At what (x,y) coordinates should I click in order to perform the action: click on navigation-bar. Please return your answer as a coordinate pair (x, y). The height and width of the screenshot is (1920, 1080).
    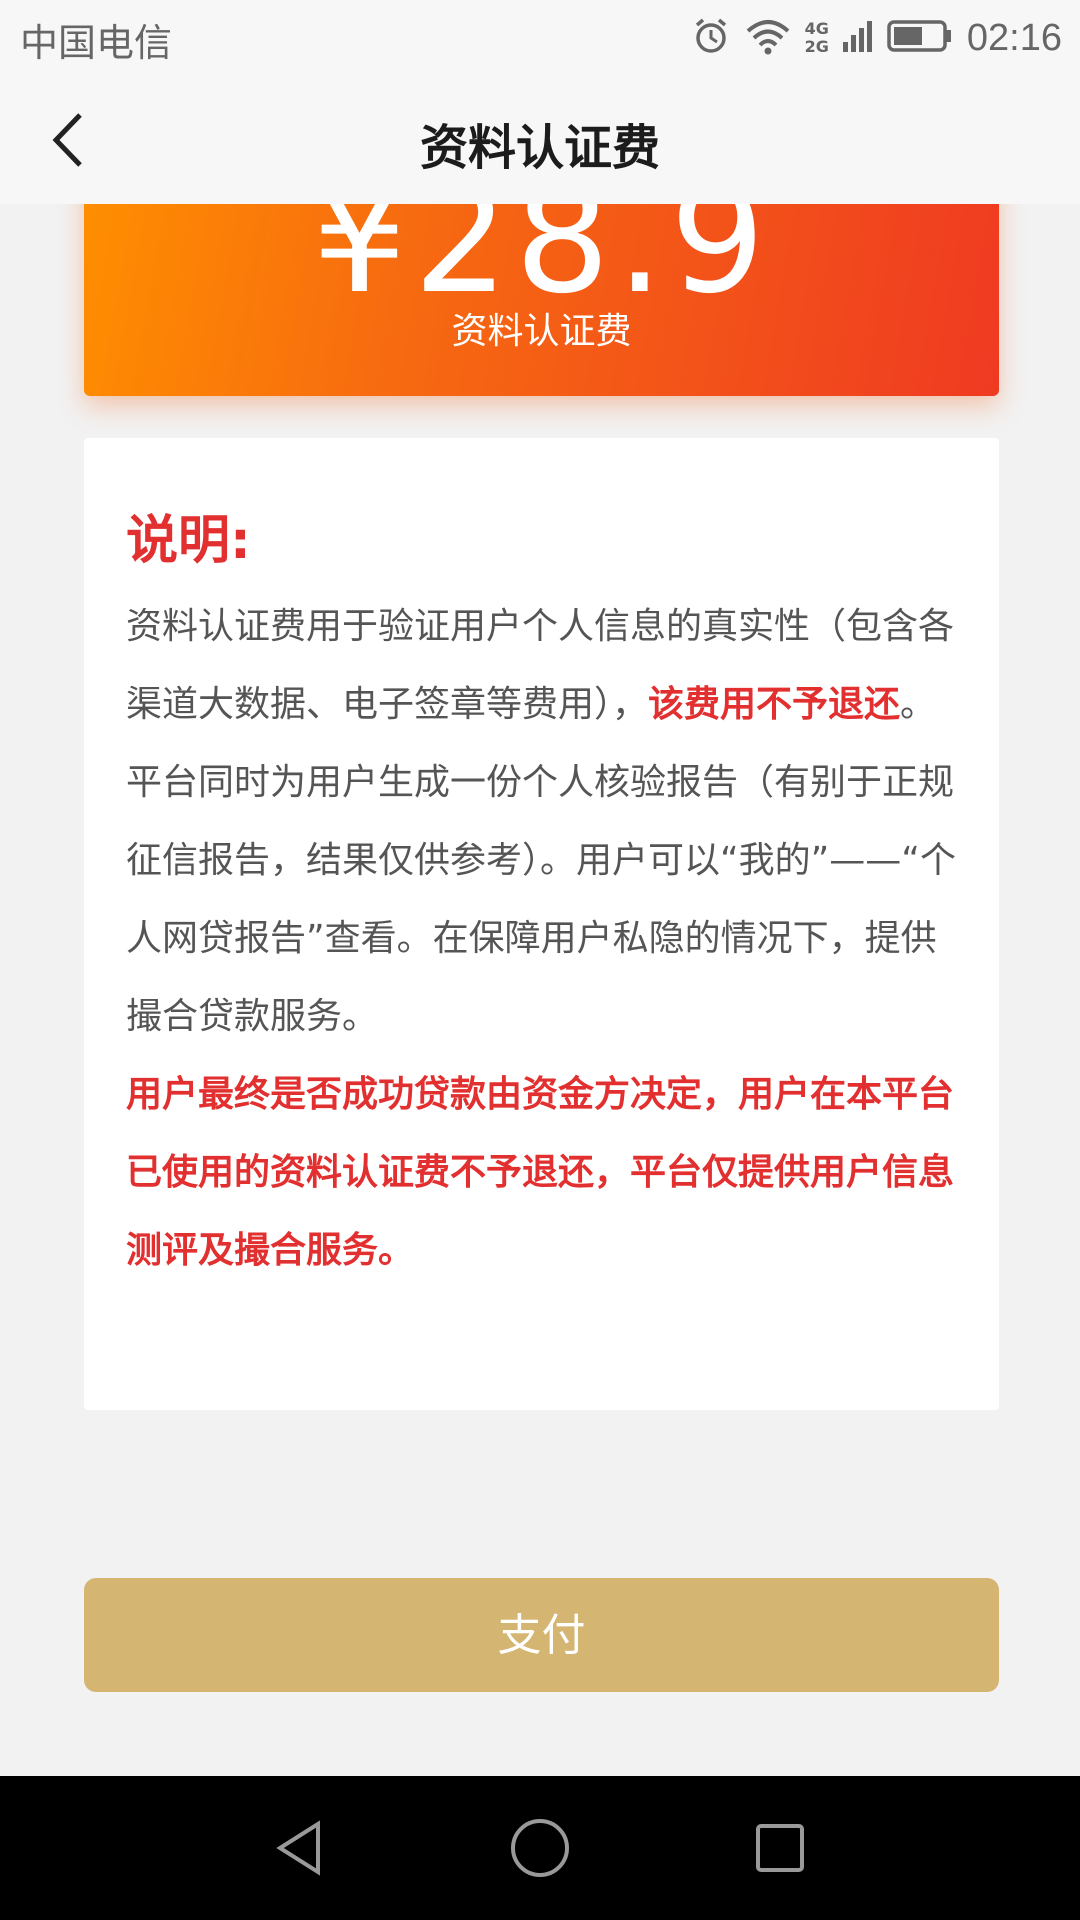
    Looking at the image, I should click on (540, 1848).